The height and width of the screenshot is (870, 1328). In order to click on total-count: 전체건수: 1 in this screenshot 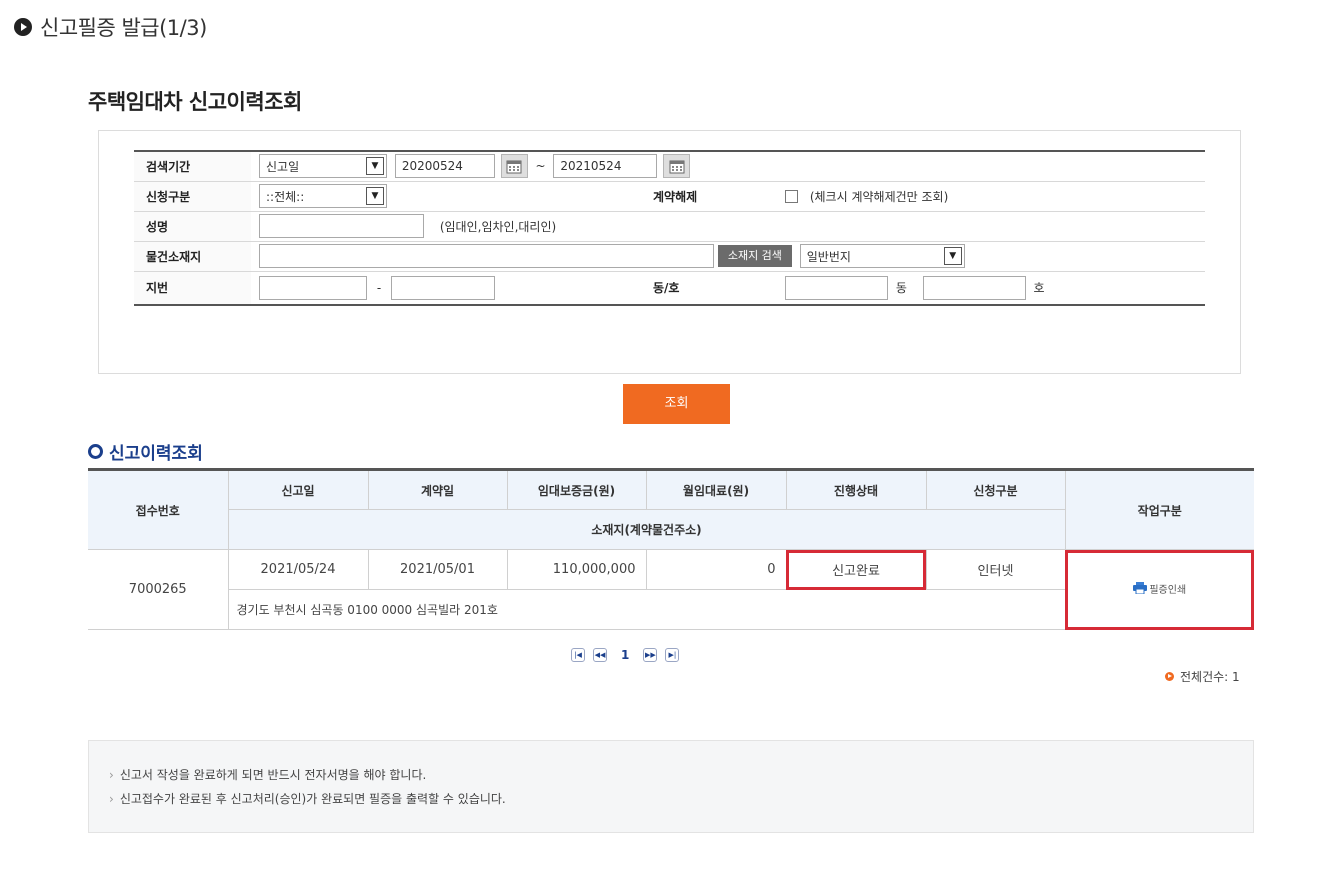, I will do `click(1202, 676)`.